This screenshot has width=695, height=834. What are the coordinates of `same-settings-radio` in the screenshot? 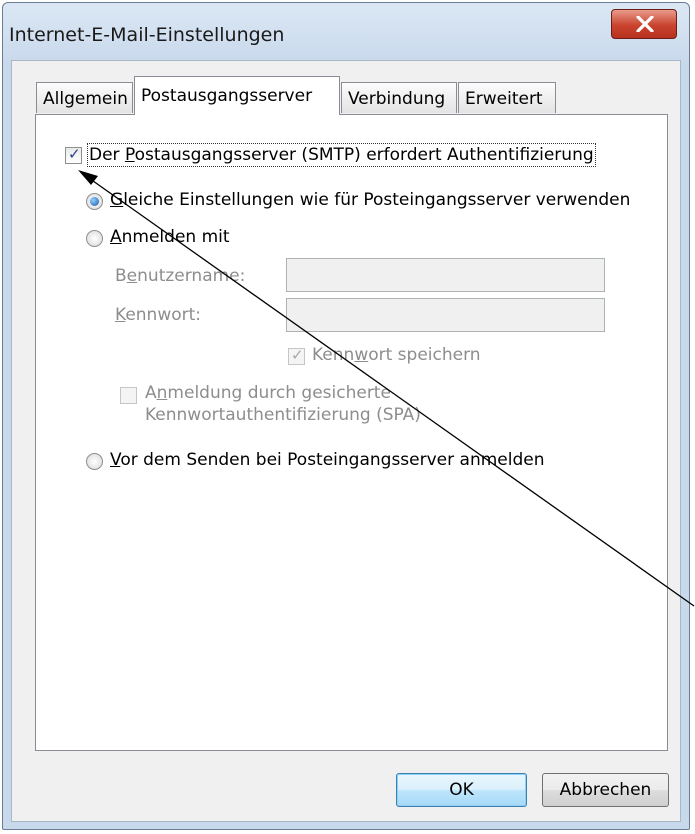 It's located at (94, 201).